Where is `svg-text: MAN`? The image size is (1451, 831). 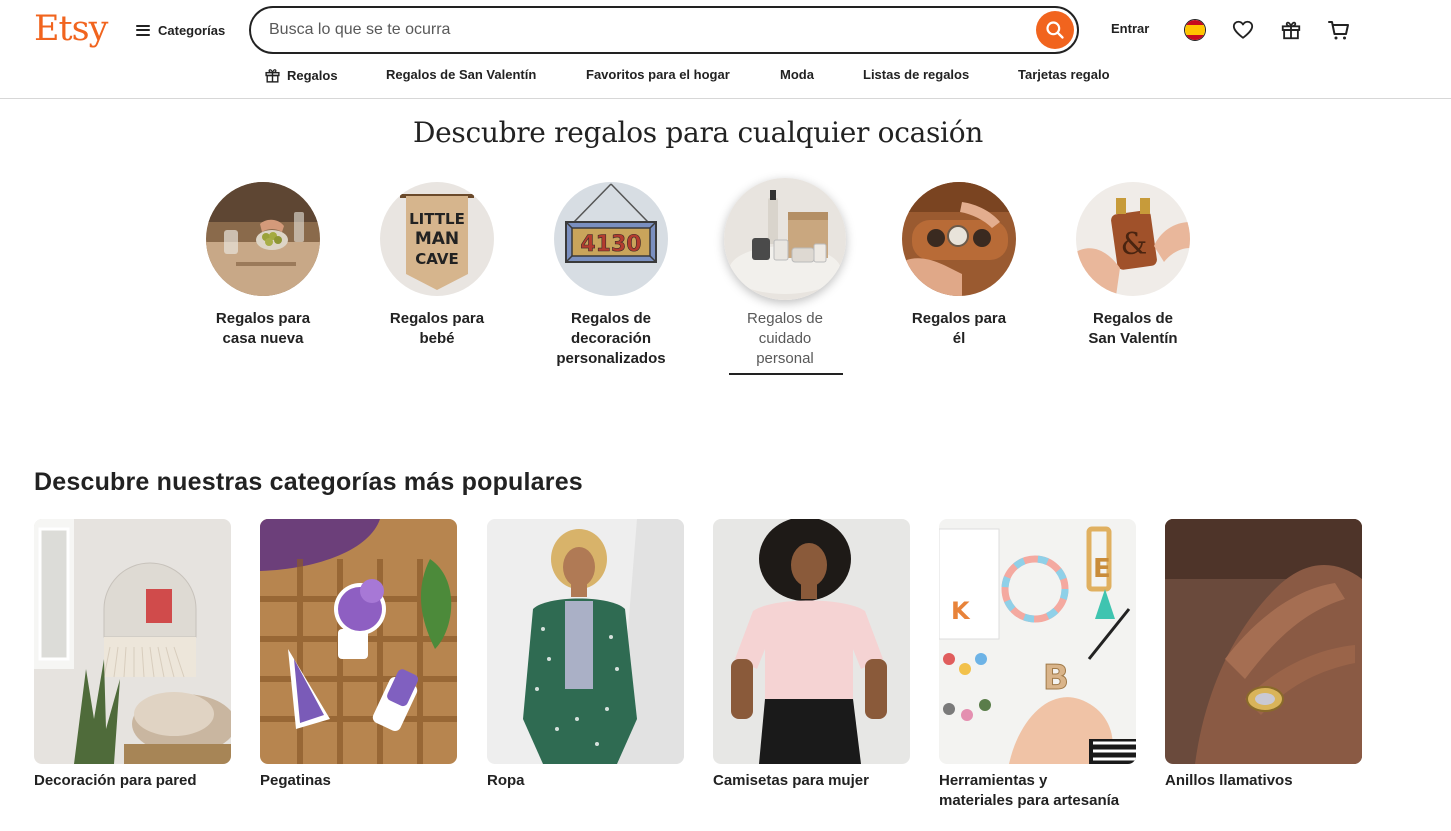 svg-text: MAN is located at coordinates (437, 239).